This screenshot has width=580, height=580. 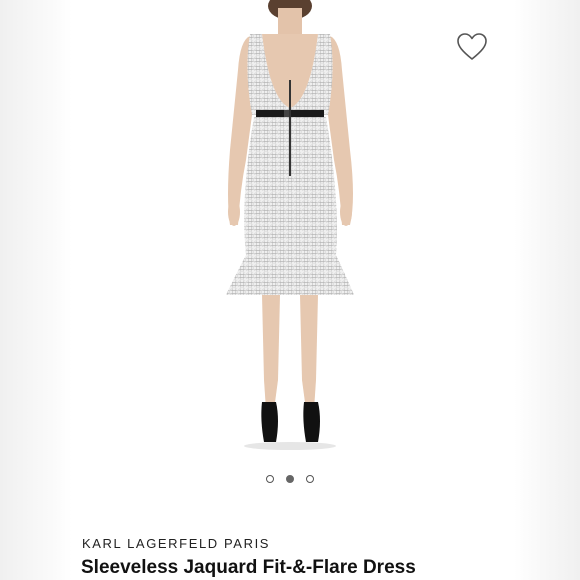 What do you see at coordinates (36, 290) in the screenshot?
I see `left-margin` at bounding box center [36, 290].